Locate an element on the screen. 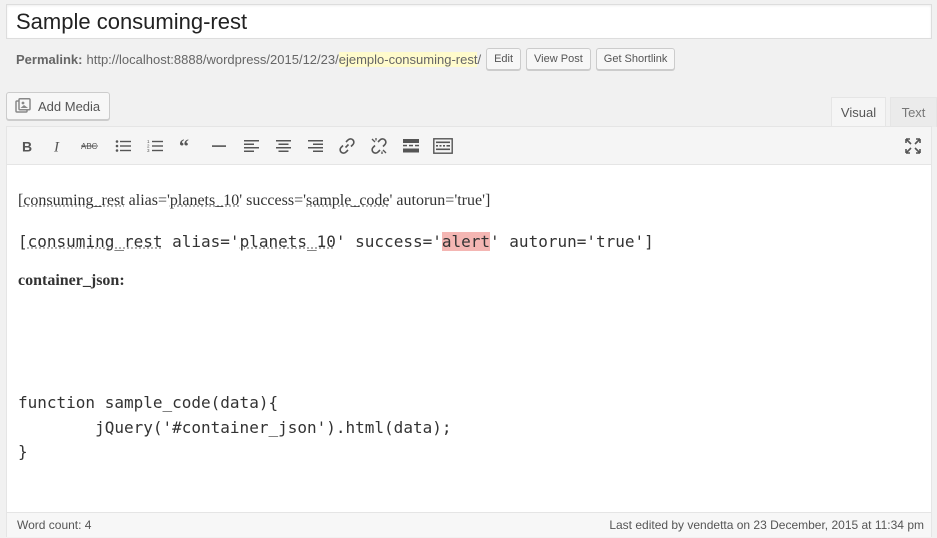 The image size is (937, 538). fullscreen-icon is located at coordinates (913, 146).